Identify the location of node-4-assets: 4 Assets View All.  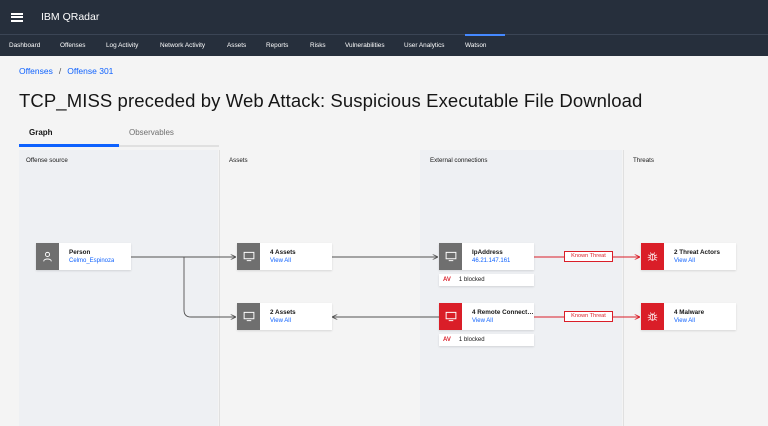
(284, 256).